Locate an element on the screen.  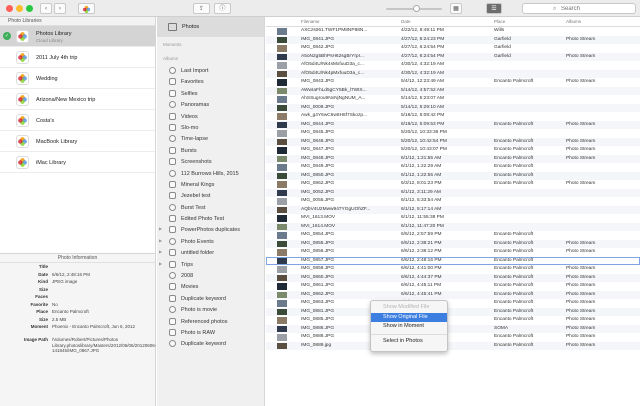
library-item: Wedding is located at coordinates (77, 78).